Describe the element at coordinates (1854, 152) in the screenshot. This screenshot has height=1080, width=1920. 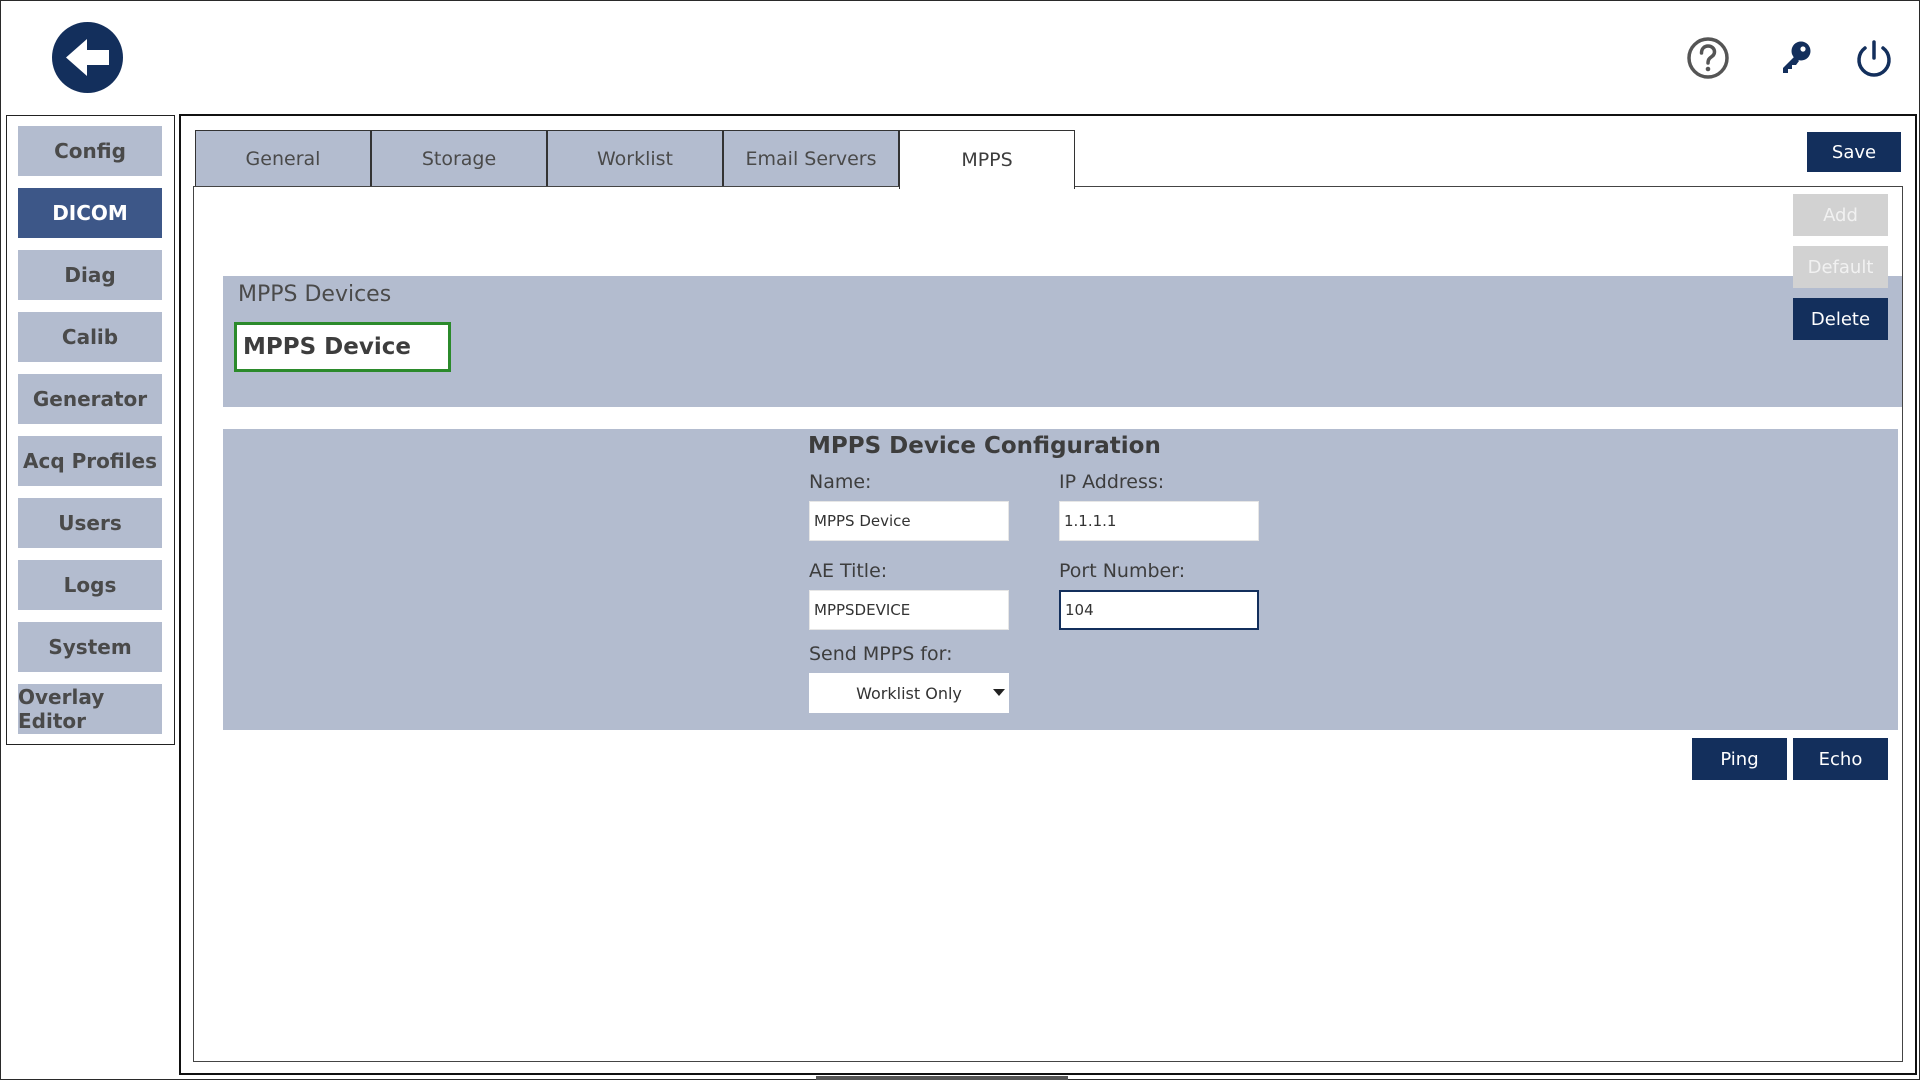
I see `save-button: Save` at that location.